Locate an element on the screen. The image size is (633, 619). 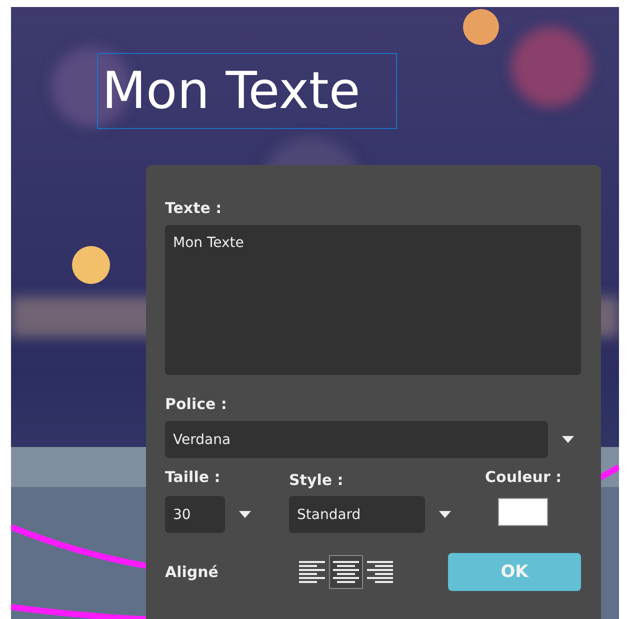
text-label: Texte : is located at coordinates (194, 208).